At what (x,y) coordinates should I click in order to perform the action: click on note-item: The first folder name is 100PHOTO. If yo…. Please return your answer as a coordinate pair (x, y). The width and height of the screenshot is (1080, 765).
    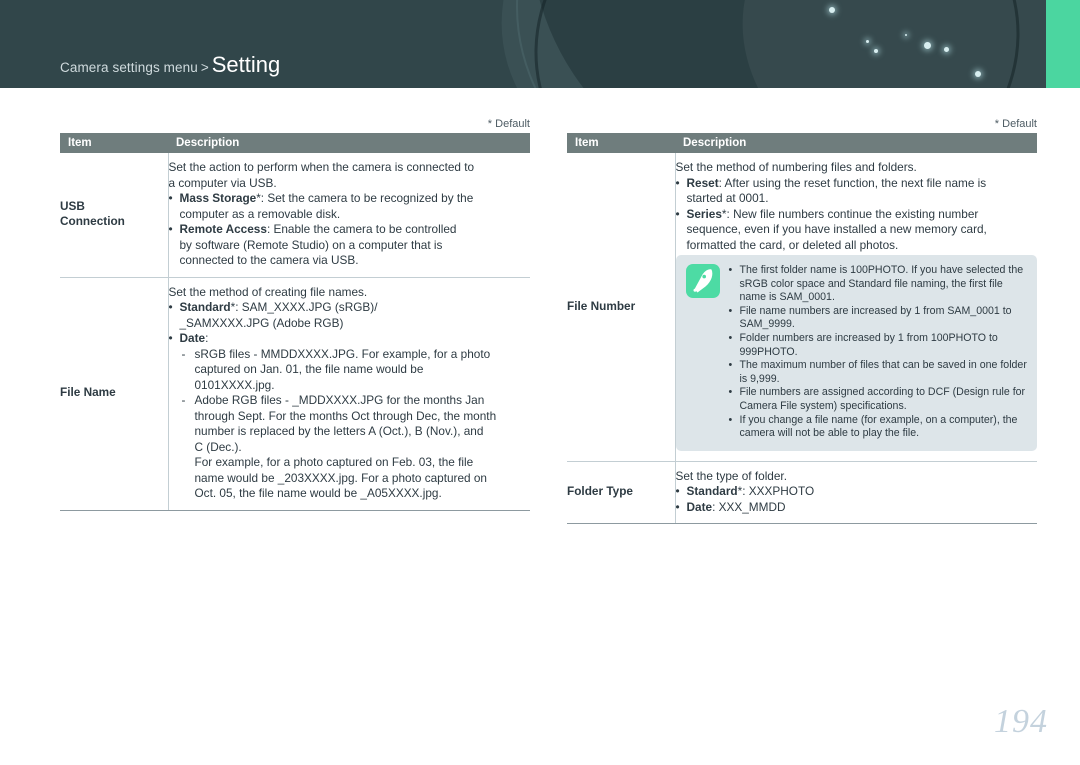
    Looking at the image, I should click on (878, 284).